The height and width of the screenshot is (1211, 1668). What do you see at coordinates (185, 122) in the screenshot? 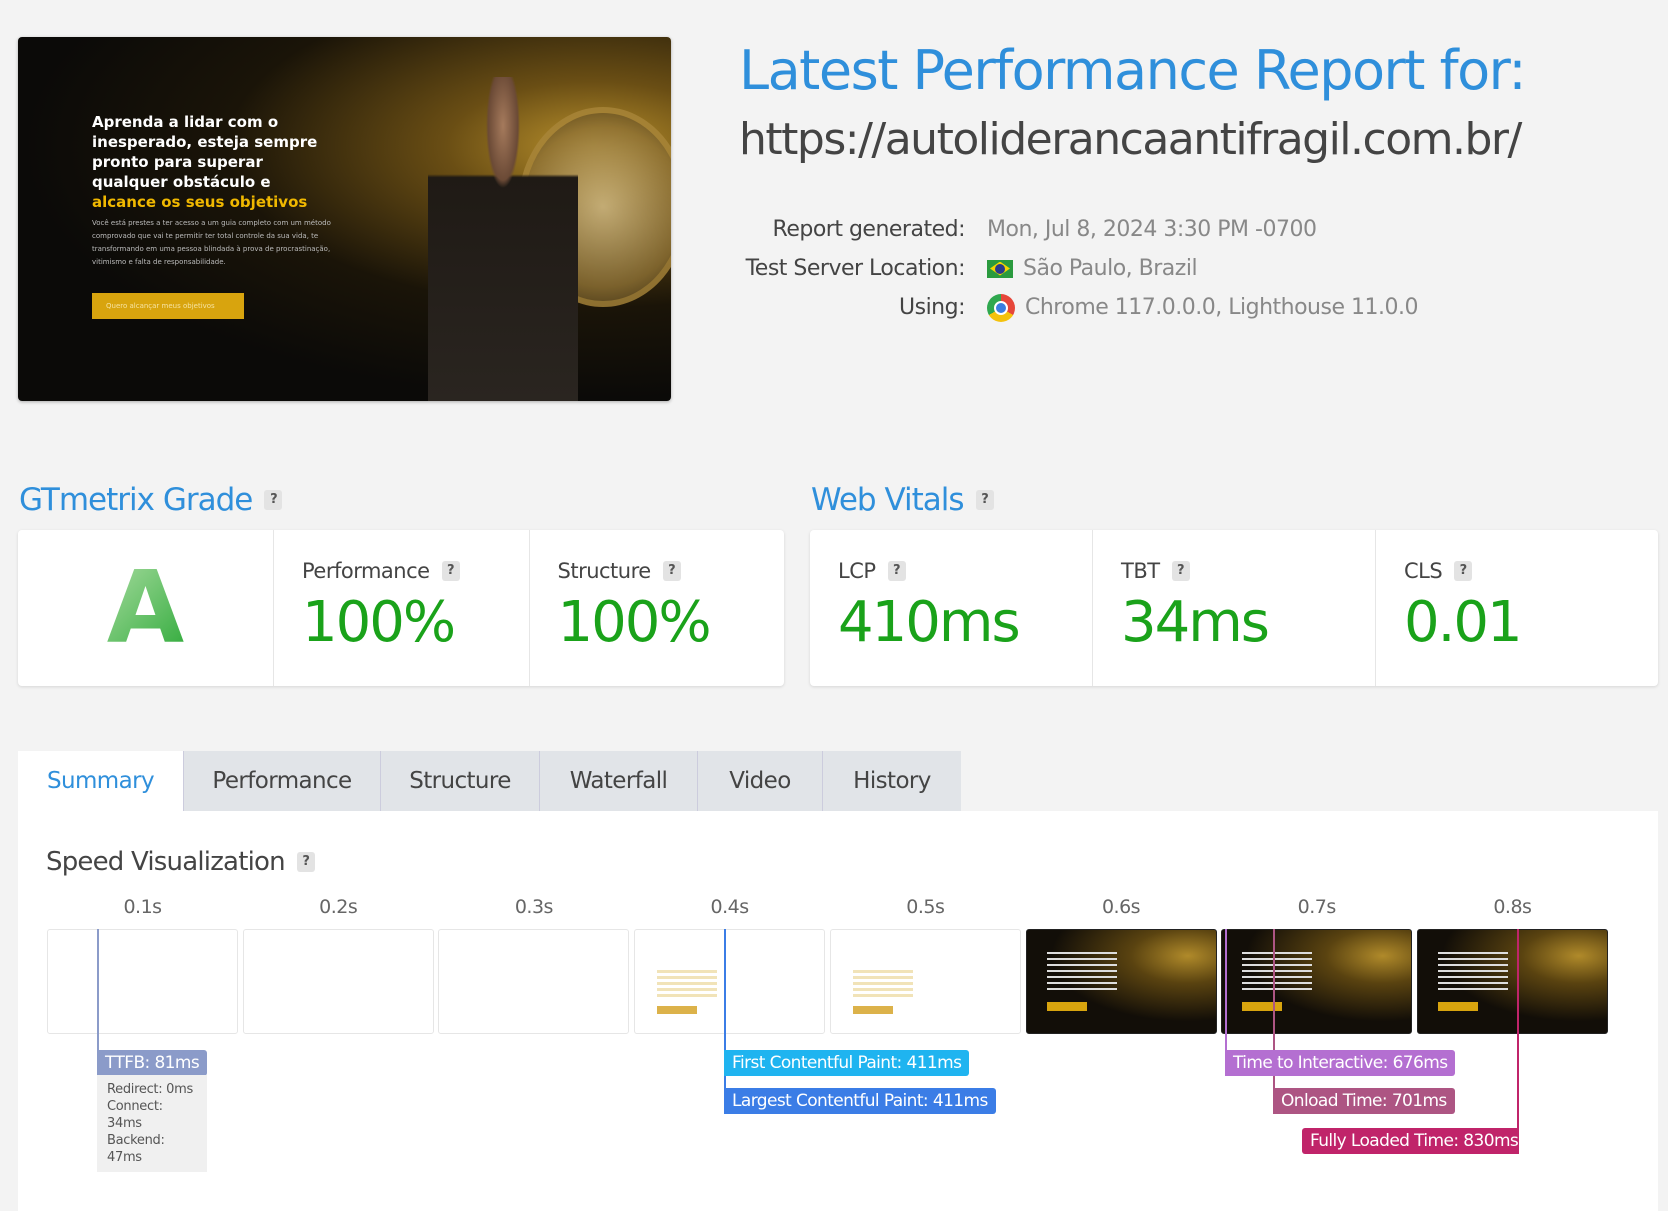
I see `headline-line: Aprenda a lidar com o` at bounding box center [185, 122].